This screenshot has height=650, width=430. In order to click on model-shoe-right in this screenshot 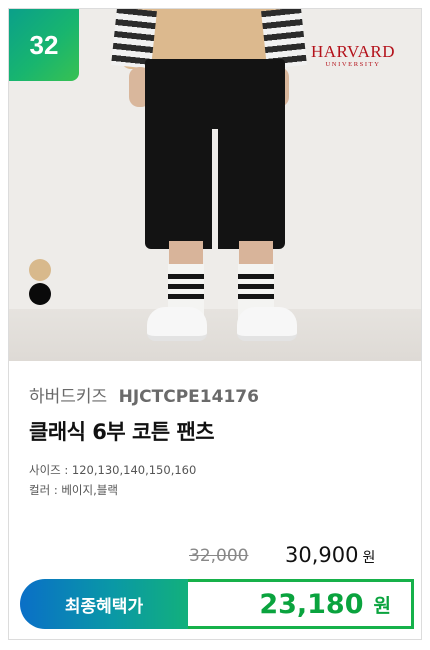, I will do `click(267, 324)`.